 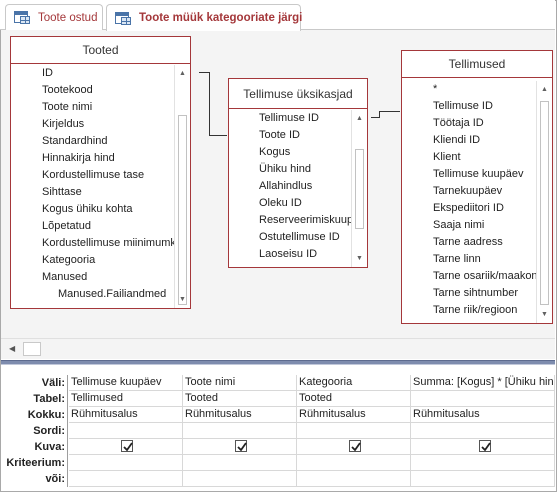 I want to click on field-item: Tarne linn, so click(x=484, y=259).